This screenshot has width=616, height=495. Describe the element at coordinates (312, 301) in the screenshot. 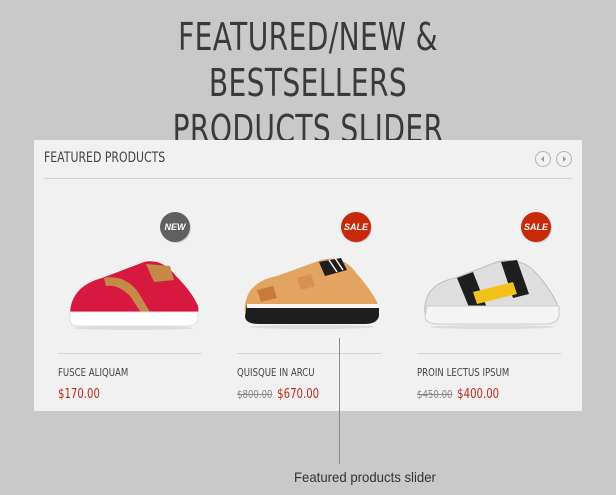

I see `product-card: SALE QUISQUE IN ARCU $800.00 $670.00` at that location.